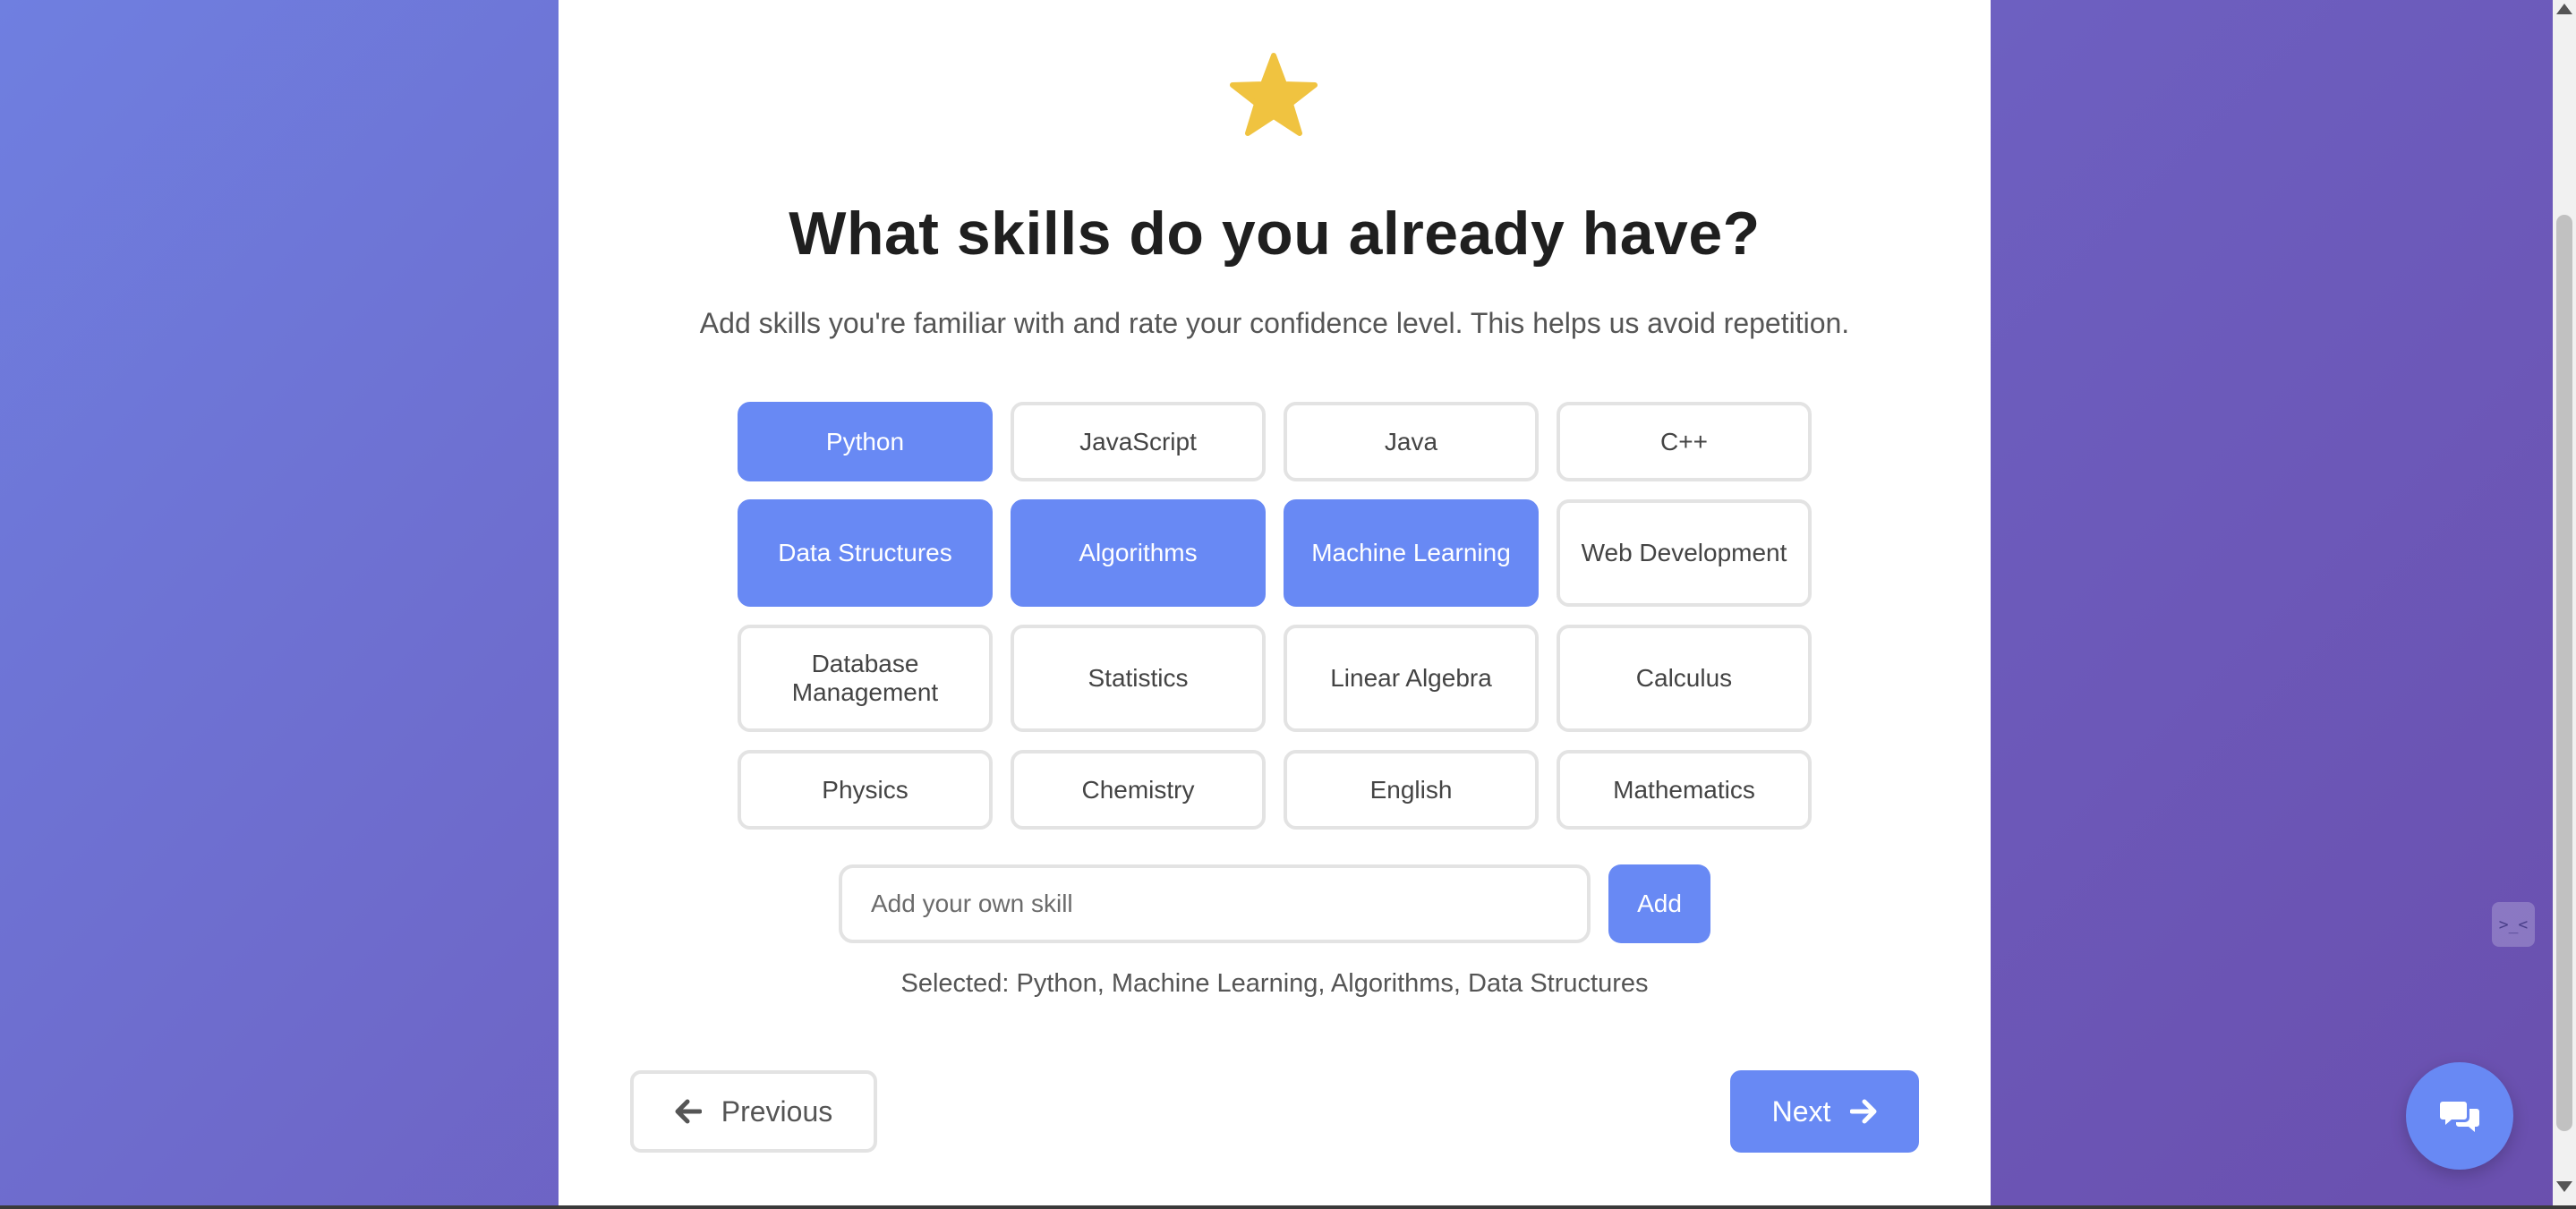 This screenshot has height=1209, width=2576. Describe the element at coordinates (1138, 790) in the screenshot. I see `skill-chip-chemistry: Chemistry` at that location.